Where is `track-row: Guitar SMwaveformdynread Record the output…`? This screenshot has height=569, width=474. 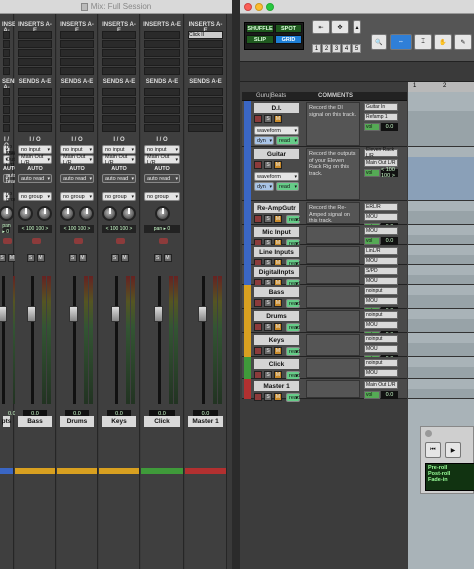
track-row: Guitar SMwaveformdynread Record the output… is located at coordinates (324, 174).